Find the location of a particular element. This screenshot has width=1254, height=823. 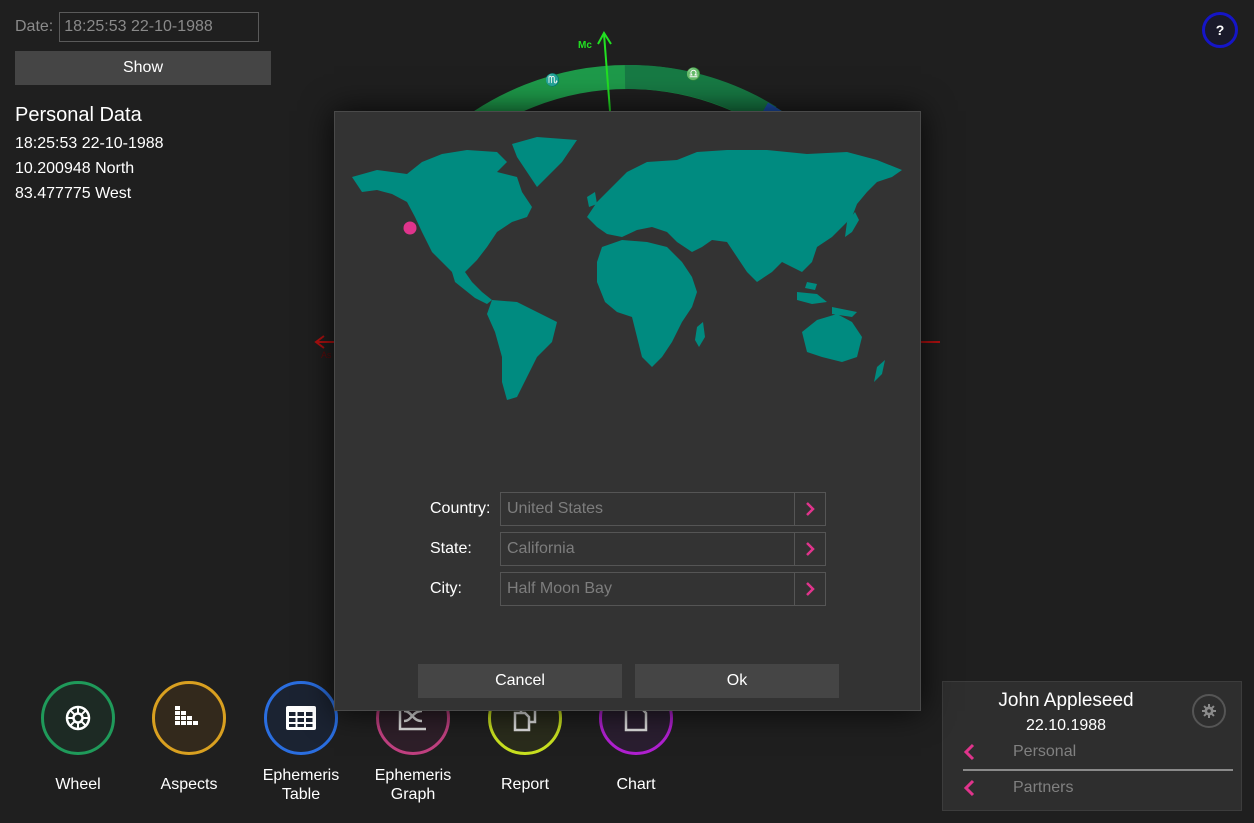

mc-label: Mc is located at coordinates (585, 45).